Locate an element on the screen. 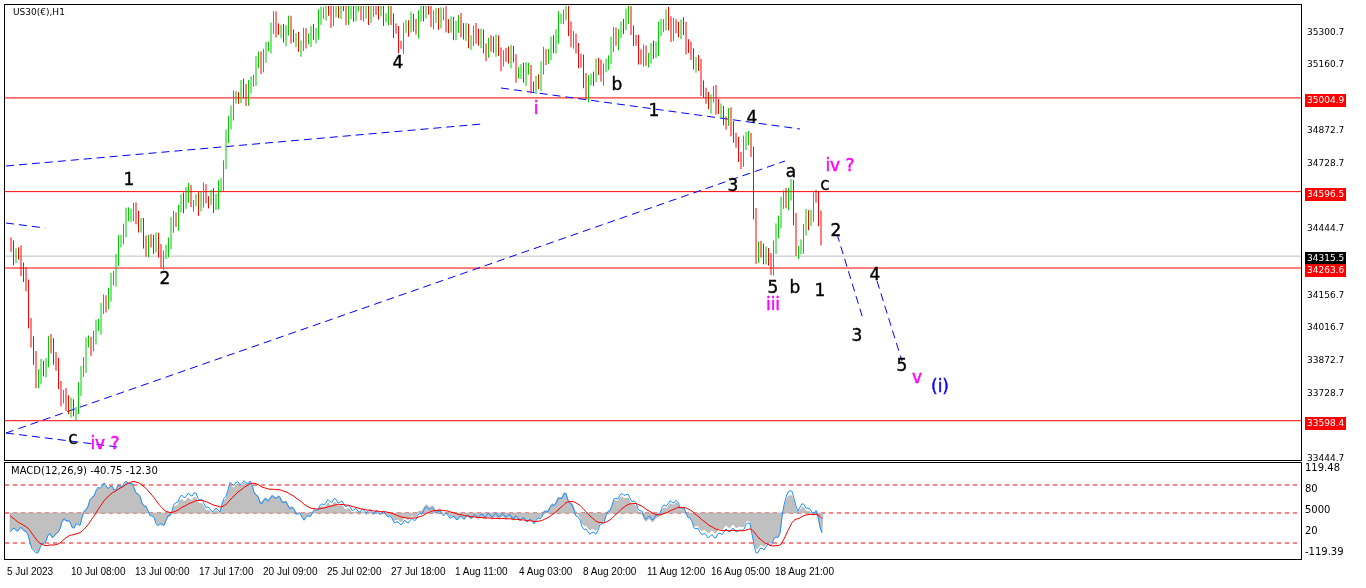 The height and width of the screenshot is (588, 1366). price-tick-label: 33444.7 is located at coordinates (1326, 457).